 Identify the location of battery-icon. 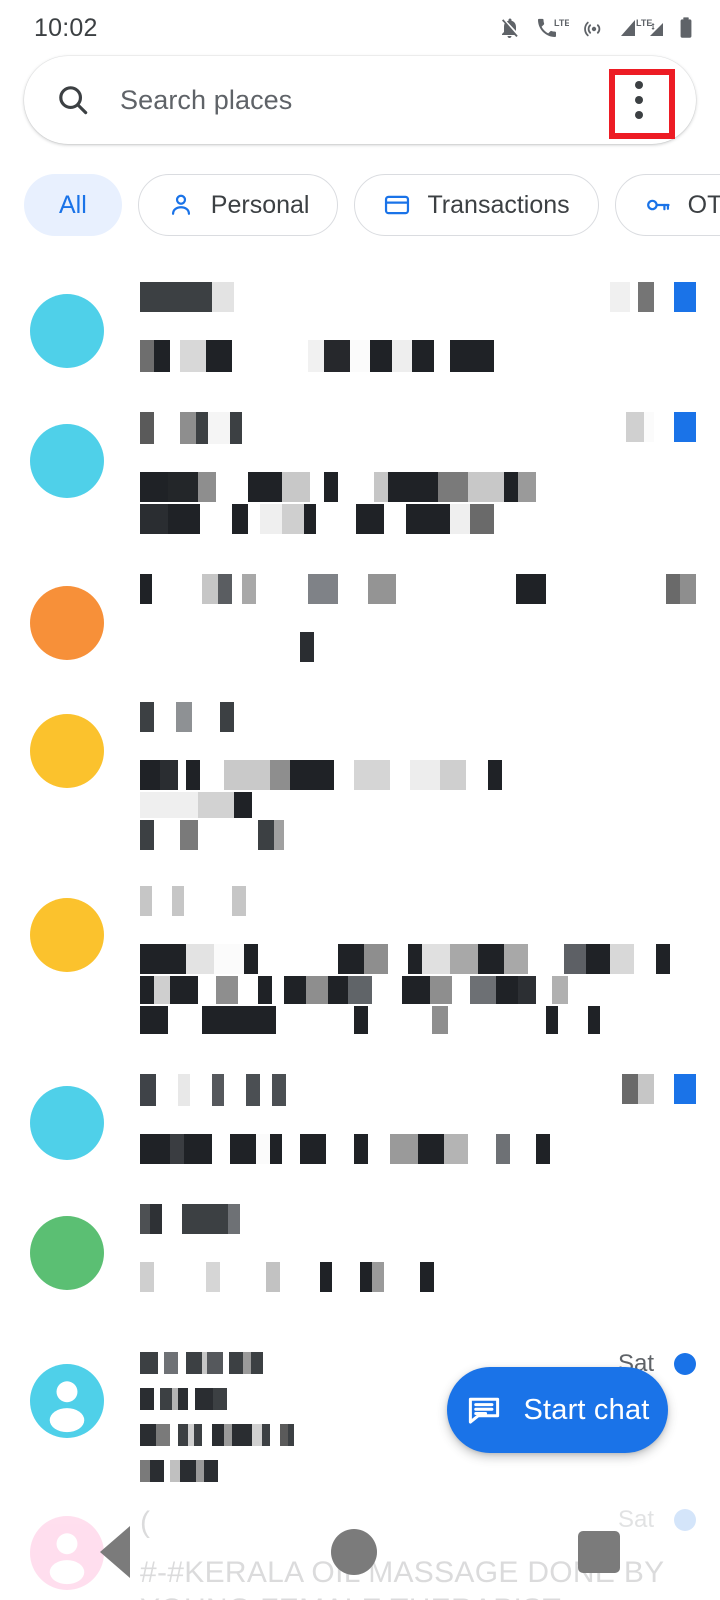
(686, 28).